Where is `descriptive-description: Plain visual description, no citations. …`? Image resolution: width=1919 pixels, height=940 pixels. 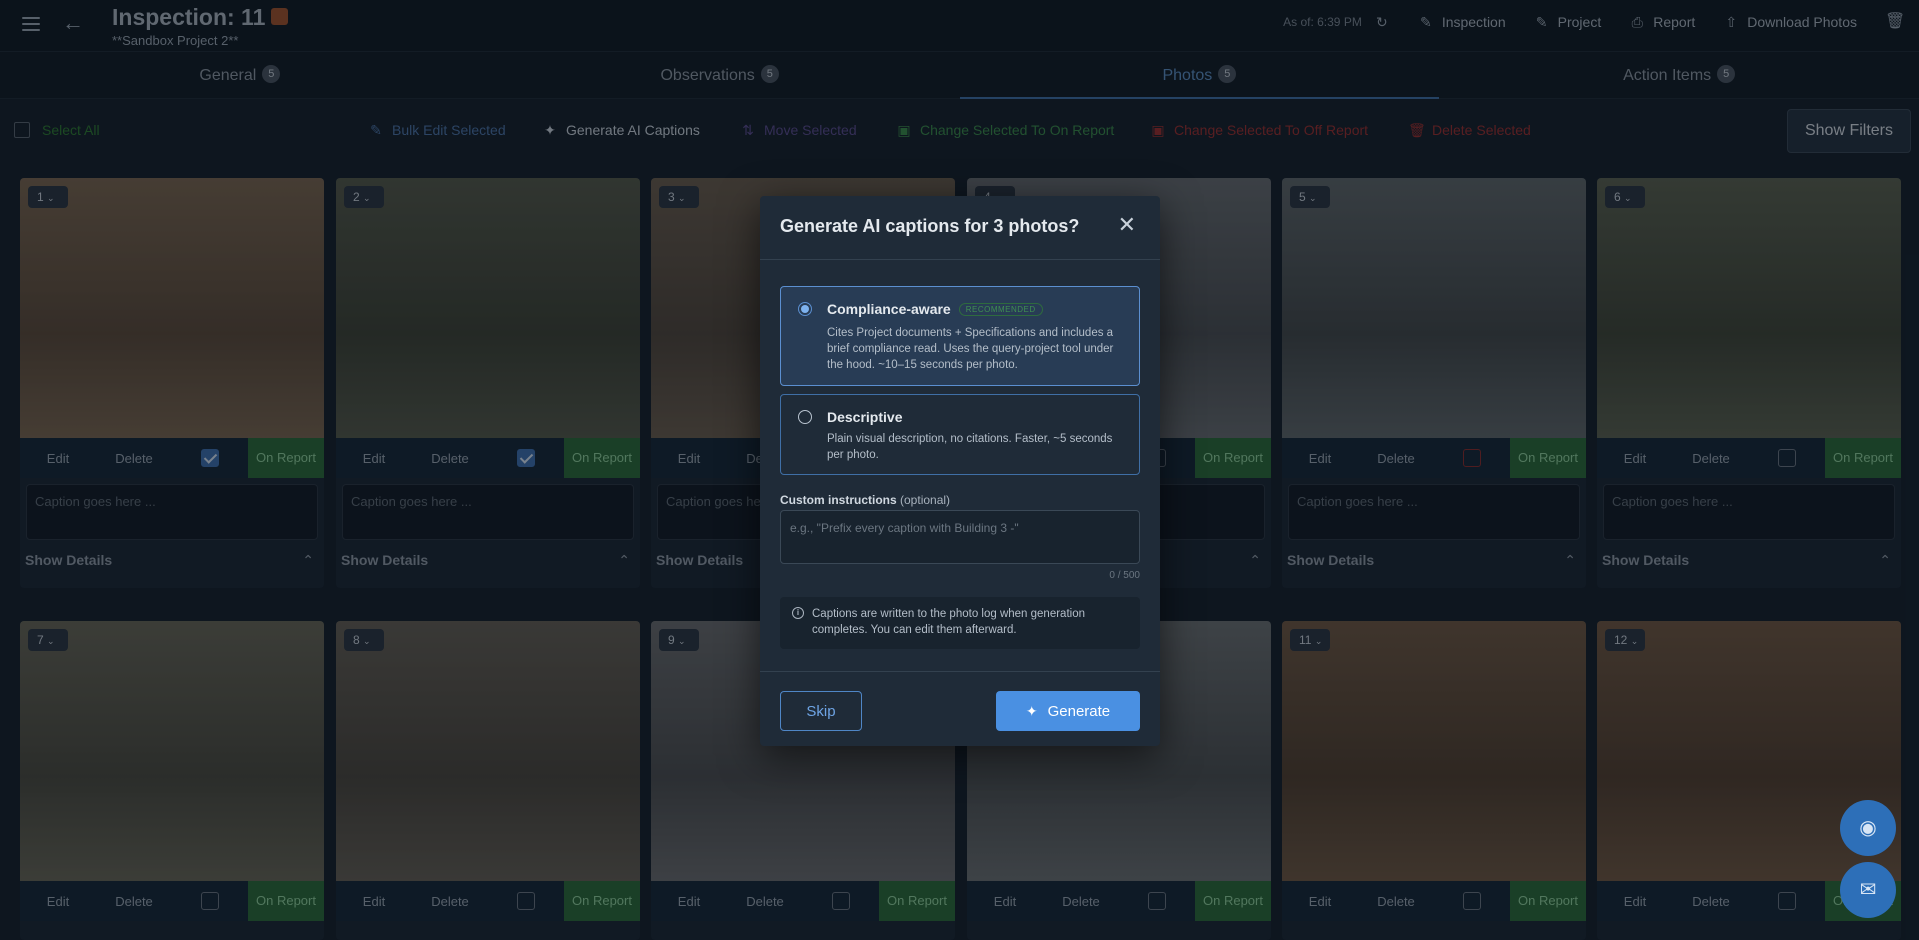
descriptive-description: Plain visual description, no citations. … is located at coordinates (970, 447).